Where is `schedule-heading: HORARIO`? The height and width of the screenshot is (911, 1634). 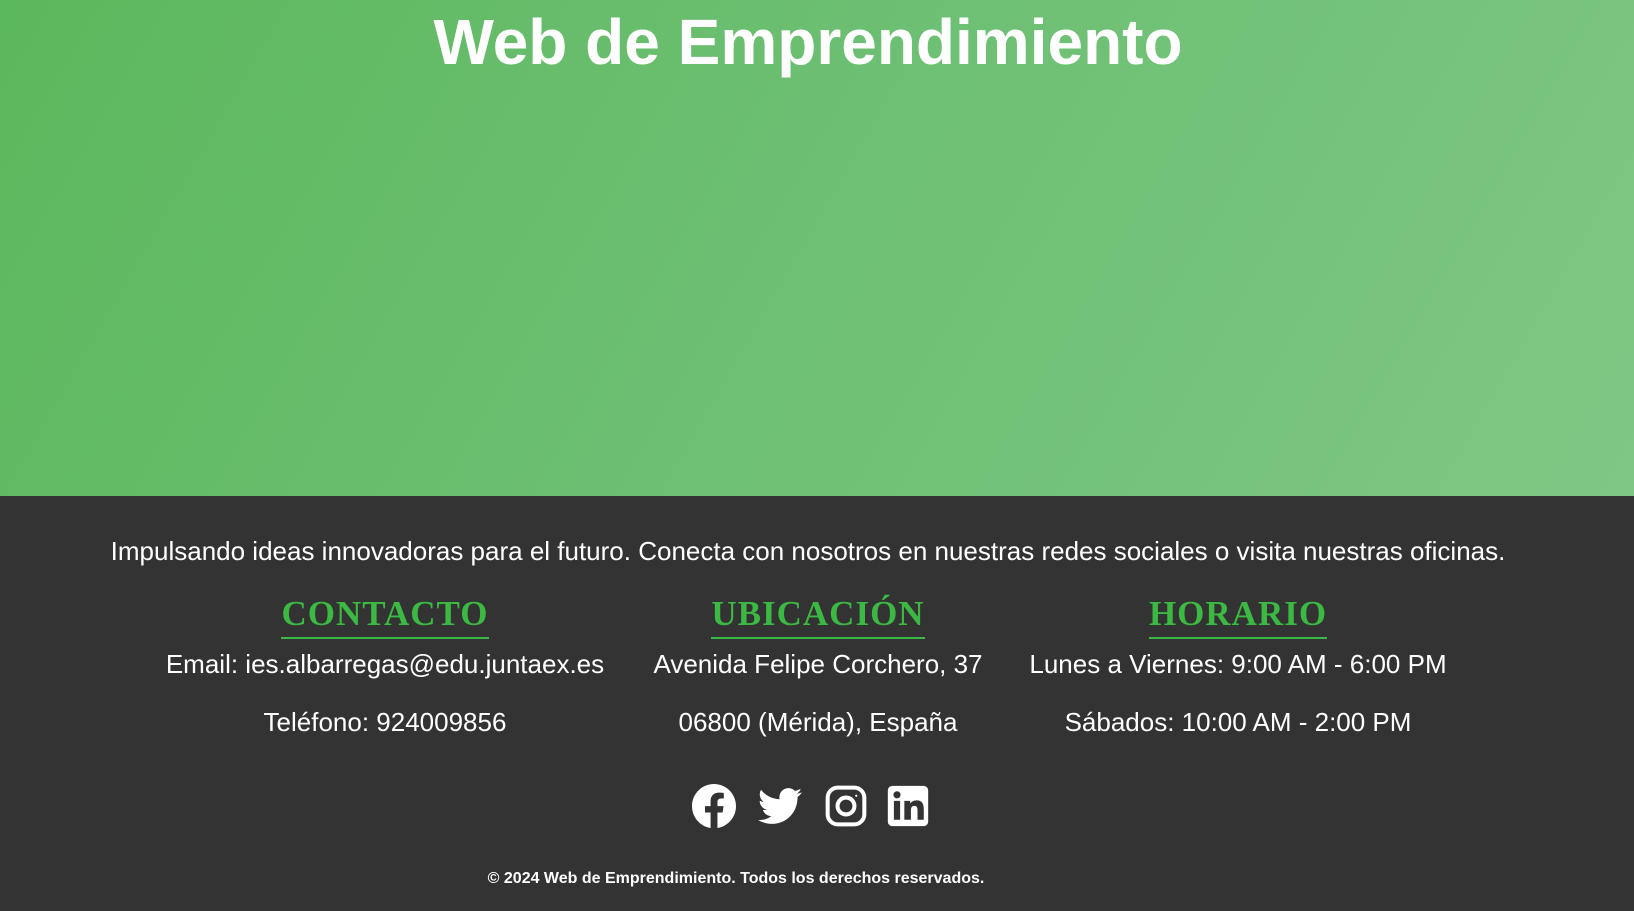
schedule-heading: HORARIO is located at coordinates (1238, 616).